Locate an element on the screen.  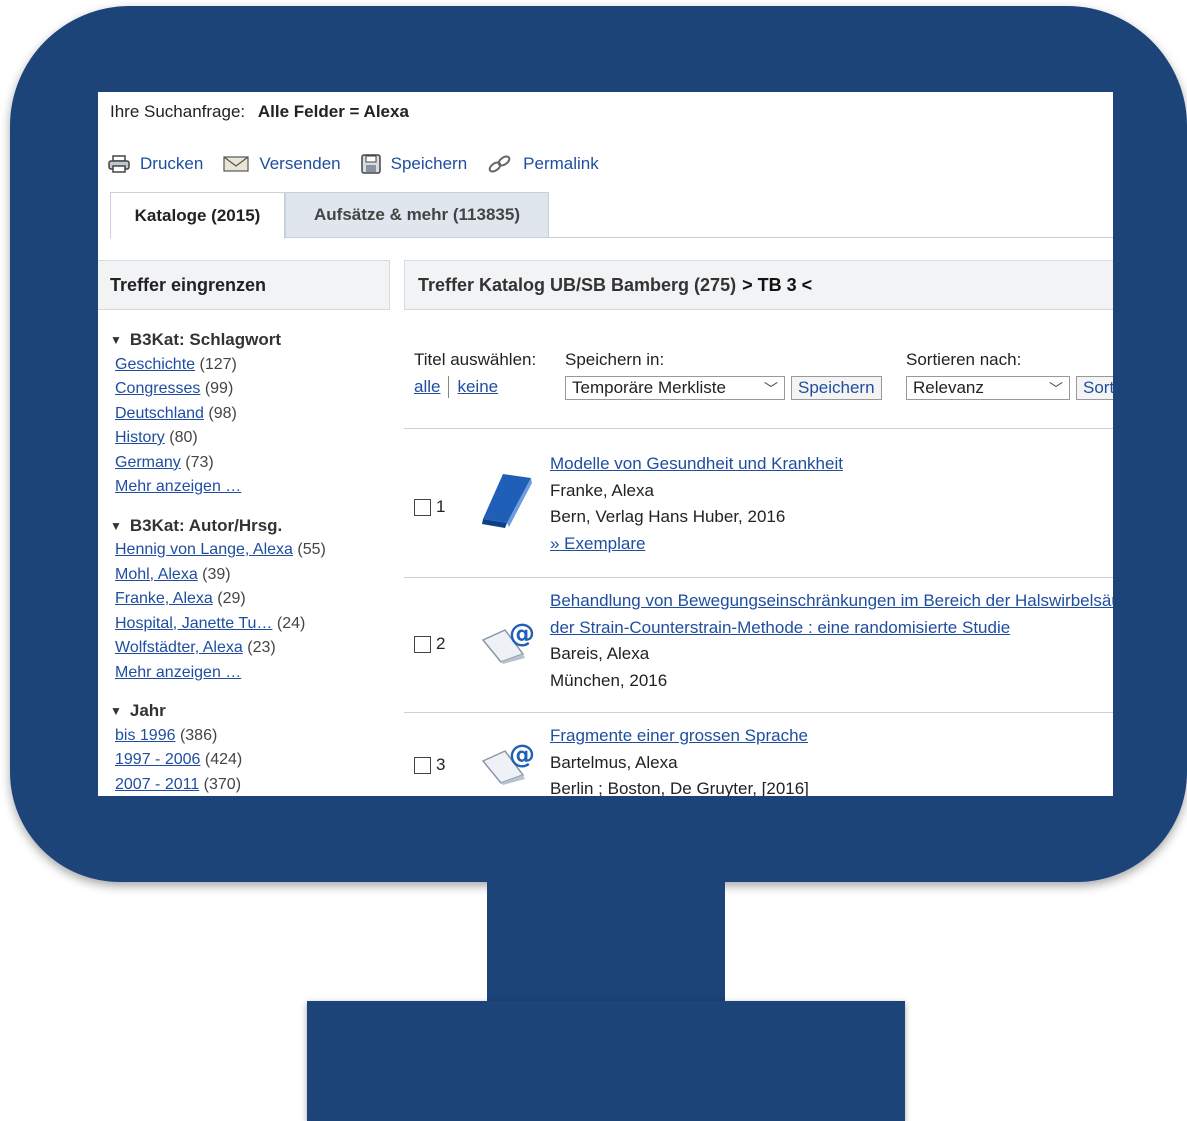
send-button: Versenden is located at coordinates (282, 164).